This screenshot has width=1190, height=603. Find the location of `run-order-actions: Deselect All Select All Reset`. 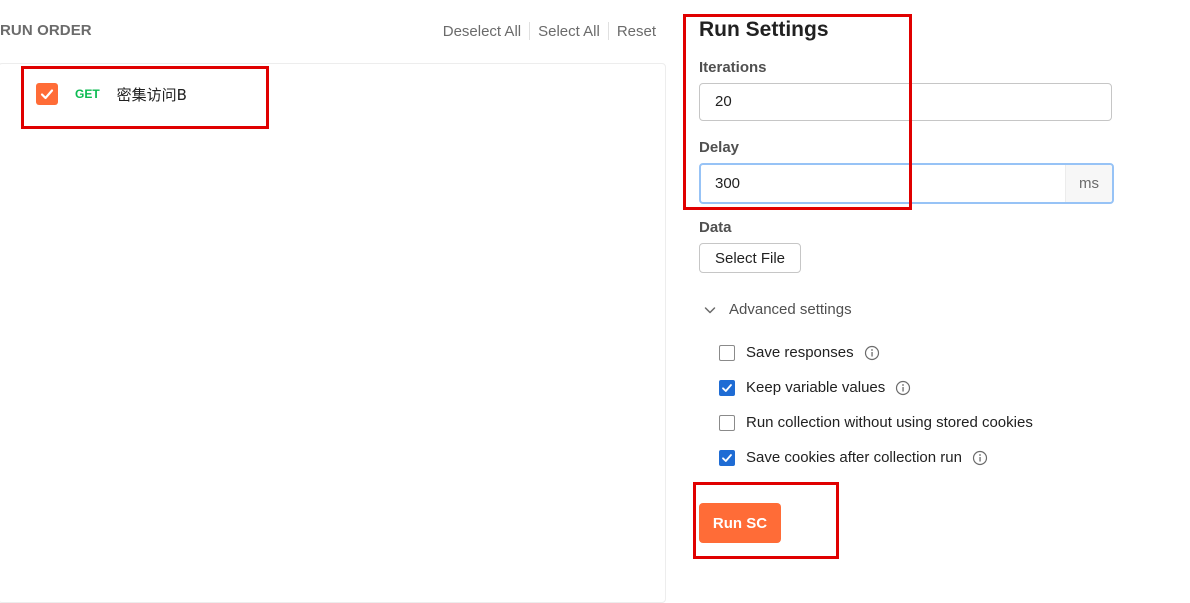

run-order-actions: Deselect All Select All Reset is located at coordinates (549, 31).